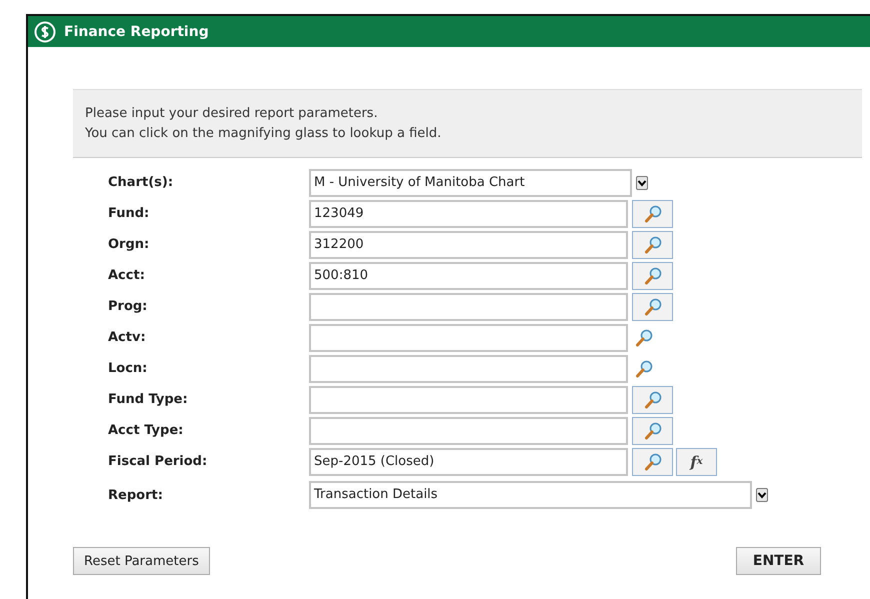  What do you see at coordinates (468, 276) in the screenshot?
I see `input-field: 500:810` at bounding box center [468, 276].